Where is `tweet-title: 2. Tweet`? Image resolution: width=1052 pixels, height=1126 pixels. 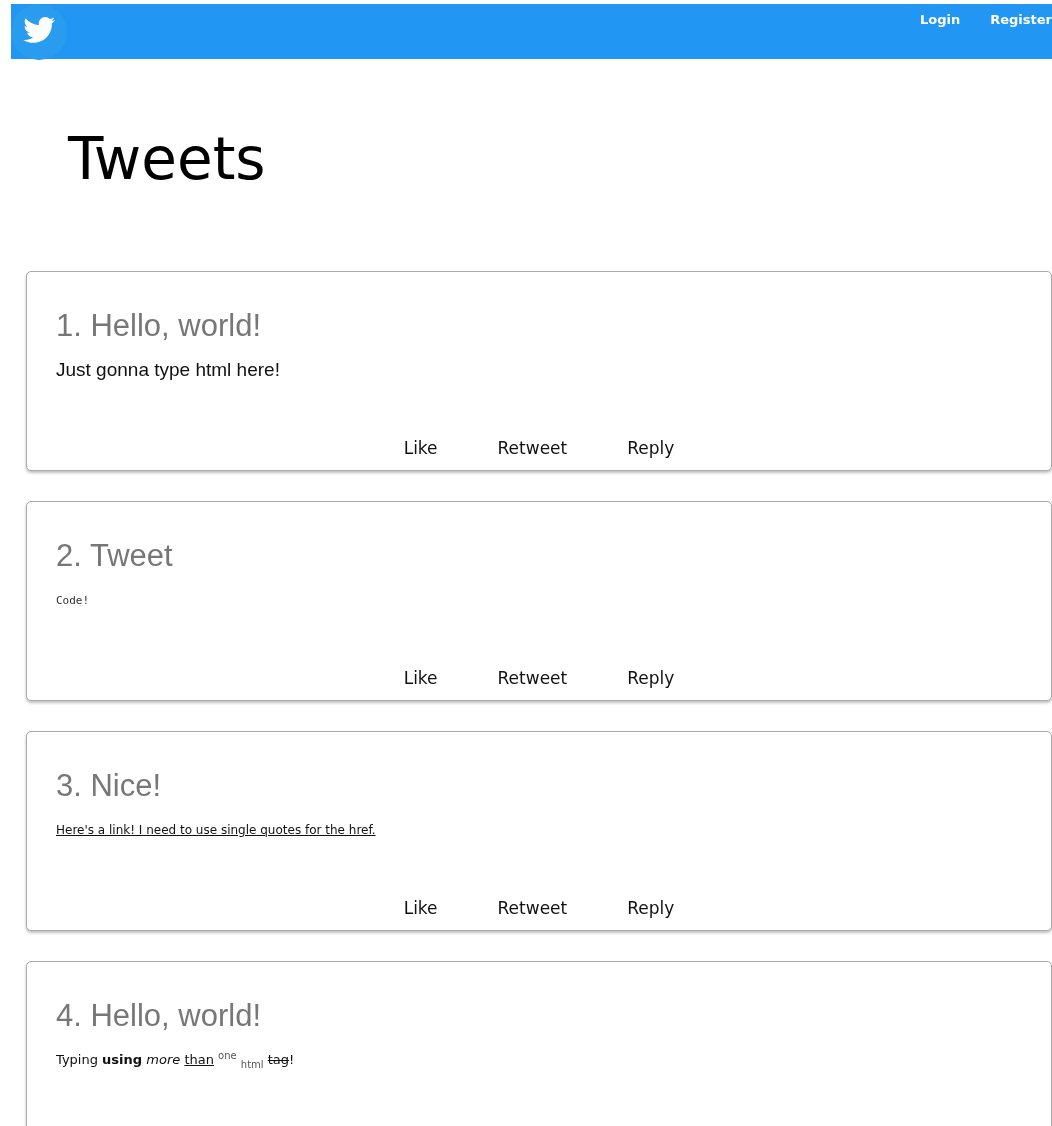 tweet-title: 2. Tweet is located at coordinates (115, 556).